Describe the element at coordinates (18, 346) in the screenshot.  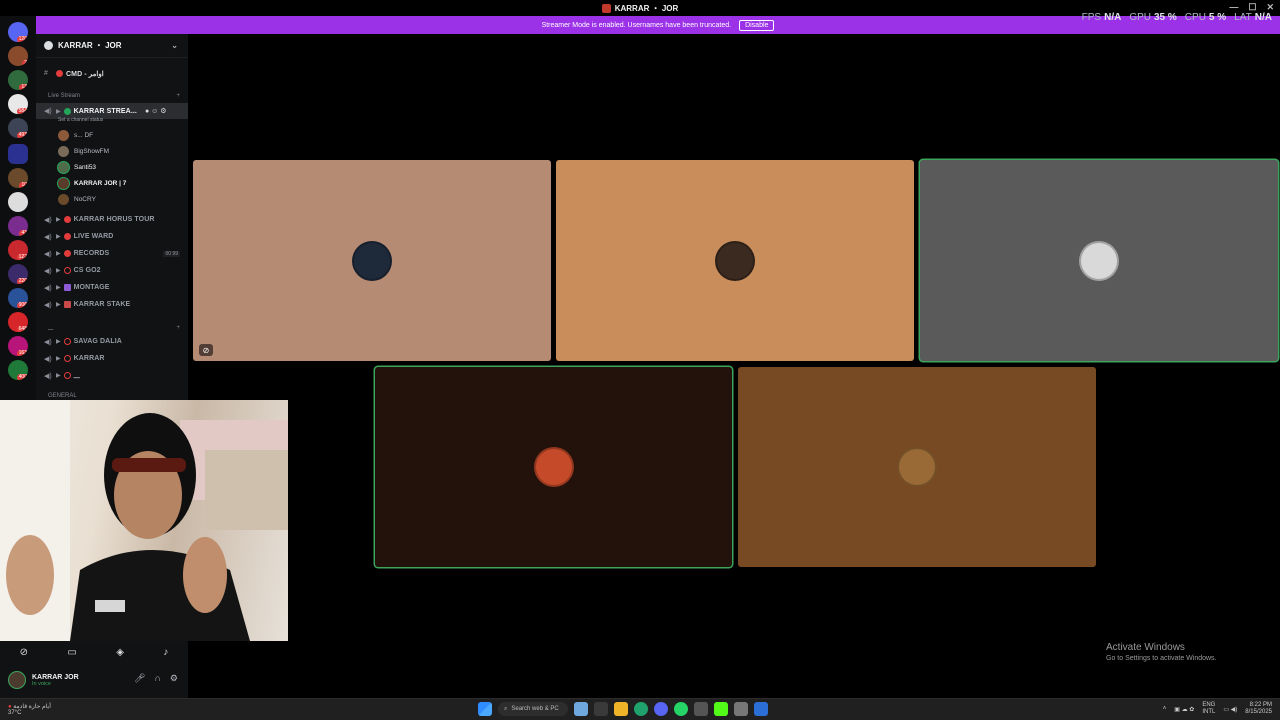
I see `server-icon: 163` at that location.